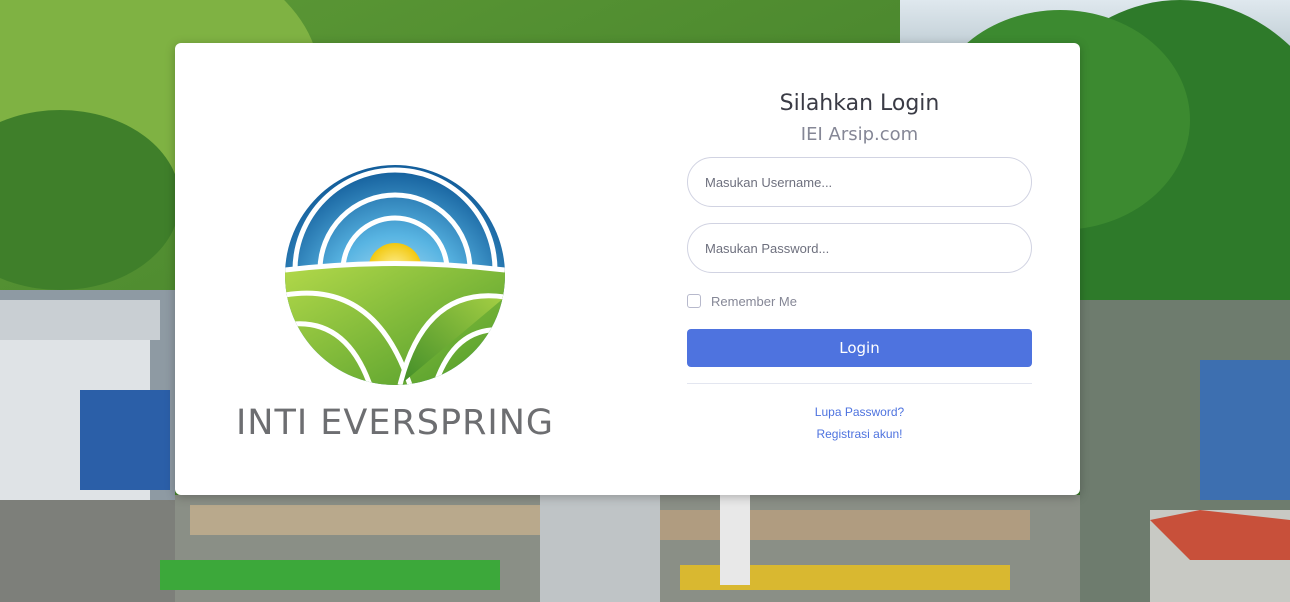 The image size is (1290, 602). Describe the element at coordinates (754, 301) in the screenshot. I see `remember-me-label: Remember Me` at that location.